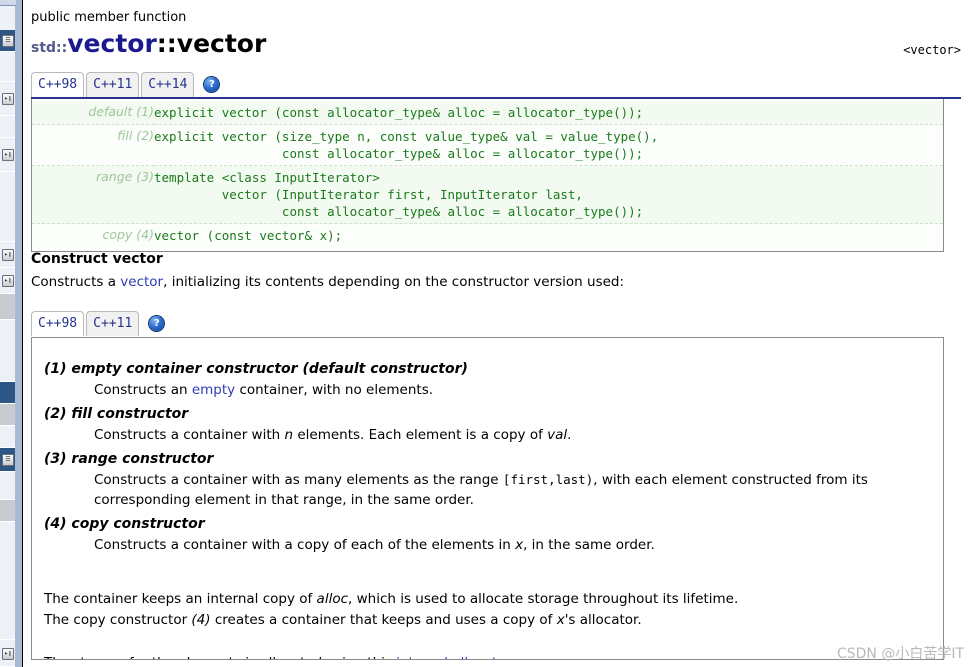 Image resolution: width=972 pixels, height=667 pixels. What do you see at coordinates (58, 84) in the screenshot?
I see `tab-cpp98: C++98` at bounding box center [58, 84].